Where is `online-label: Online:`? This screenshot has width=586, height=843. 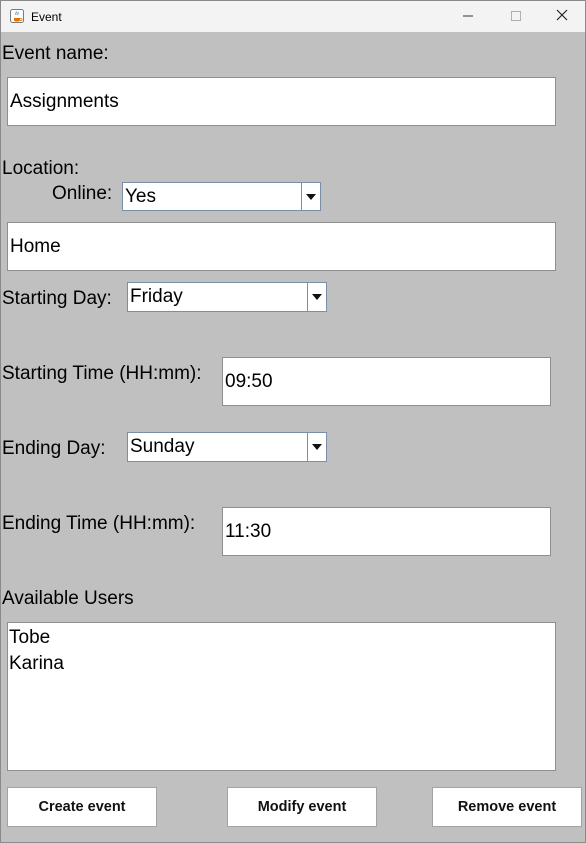 online-label: Online: is located at coordinates (82, 193).